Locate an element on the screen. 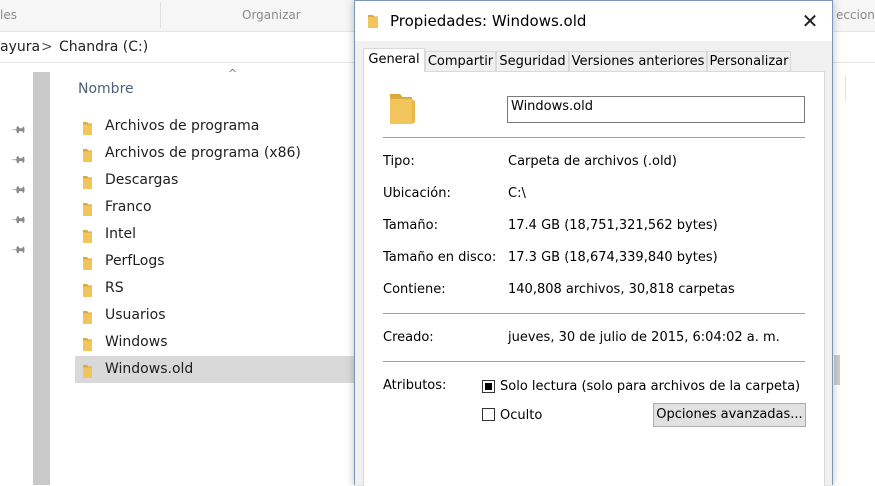 The height and width of the screenshot is (486, 875). navigation-scrollbar is located at coordinates (41, 278).